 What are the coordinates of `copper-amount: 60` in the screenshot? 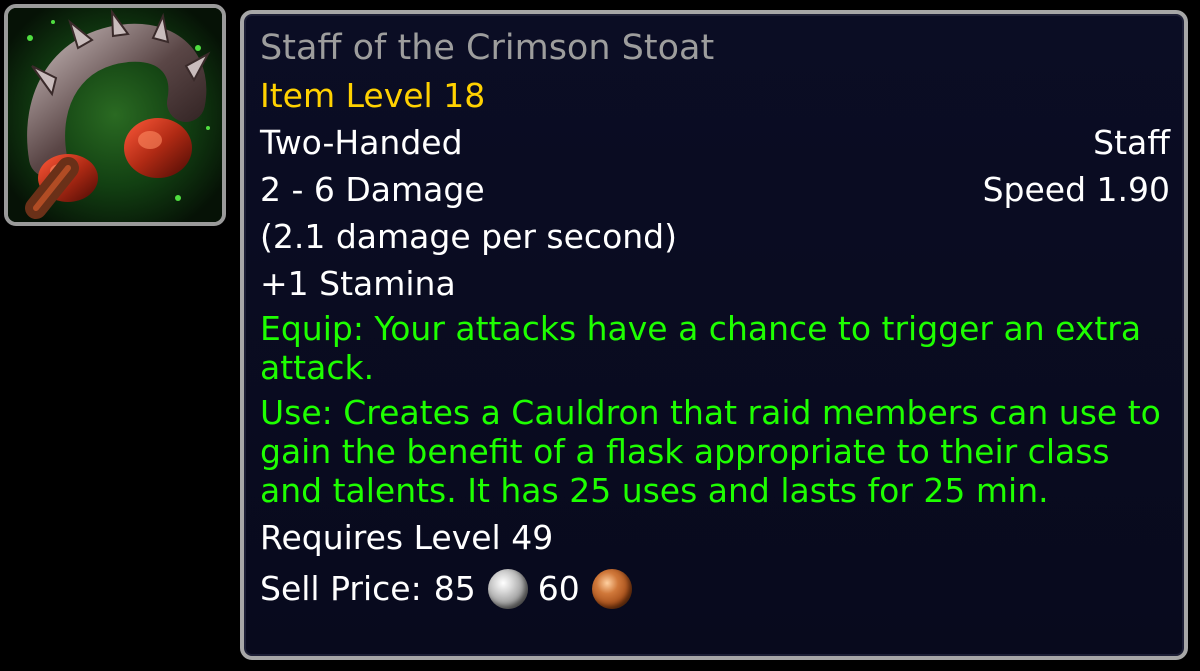 It's located at (558, 588).